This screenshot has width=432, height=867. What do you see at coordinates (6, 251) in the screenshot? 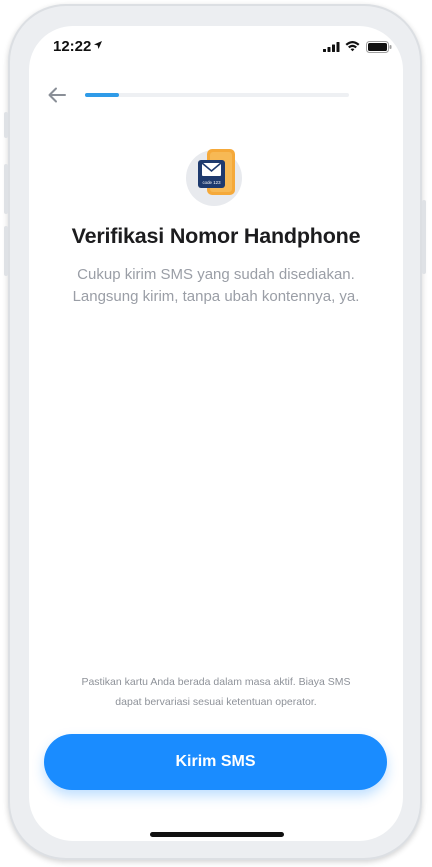
I see `device-volume-down-button` at bounding box center [6, 251].